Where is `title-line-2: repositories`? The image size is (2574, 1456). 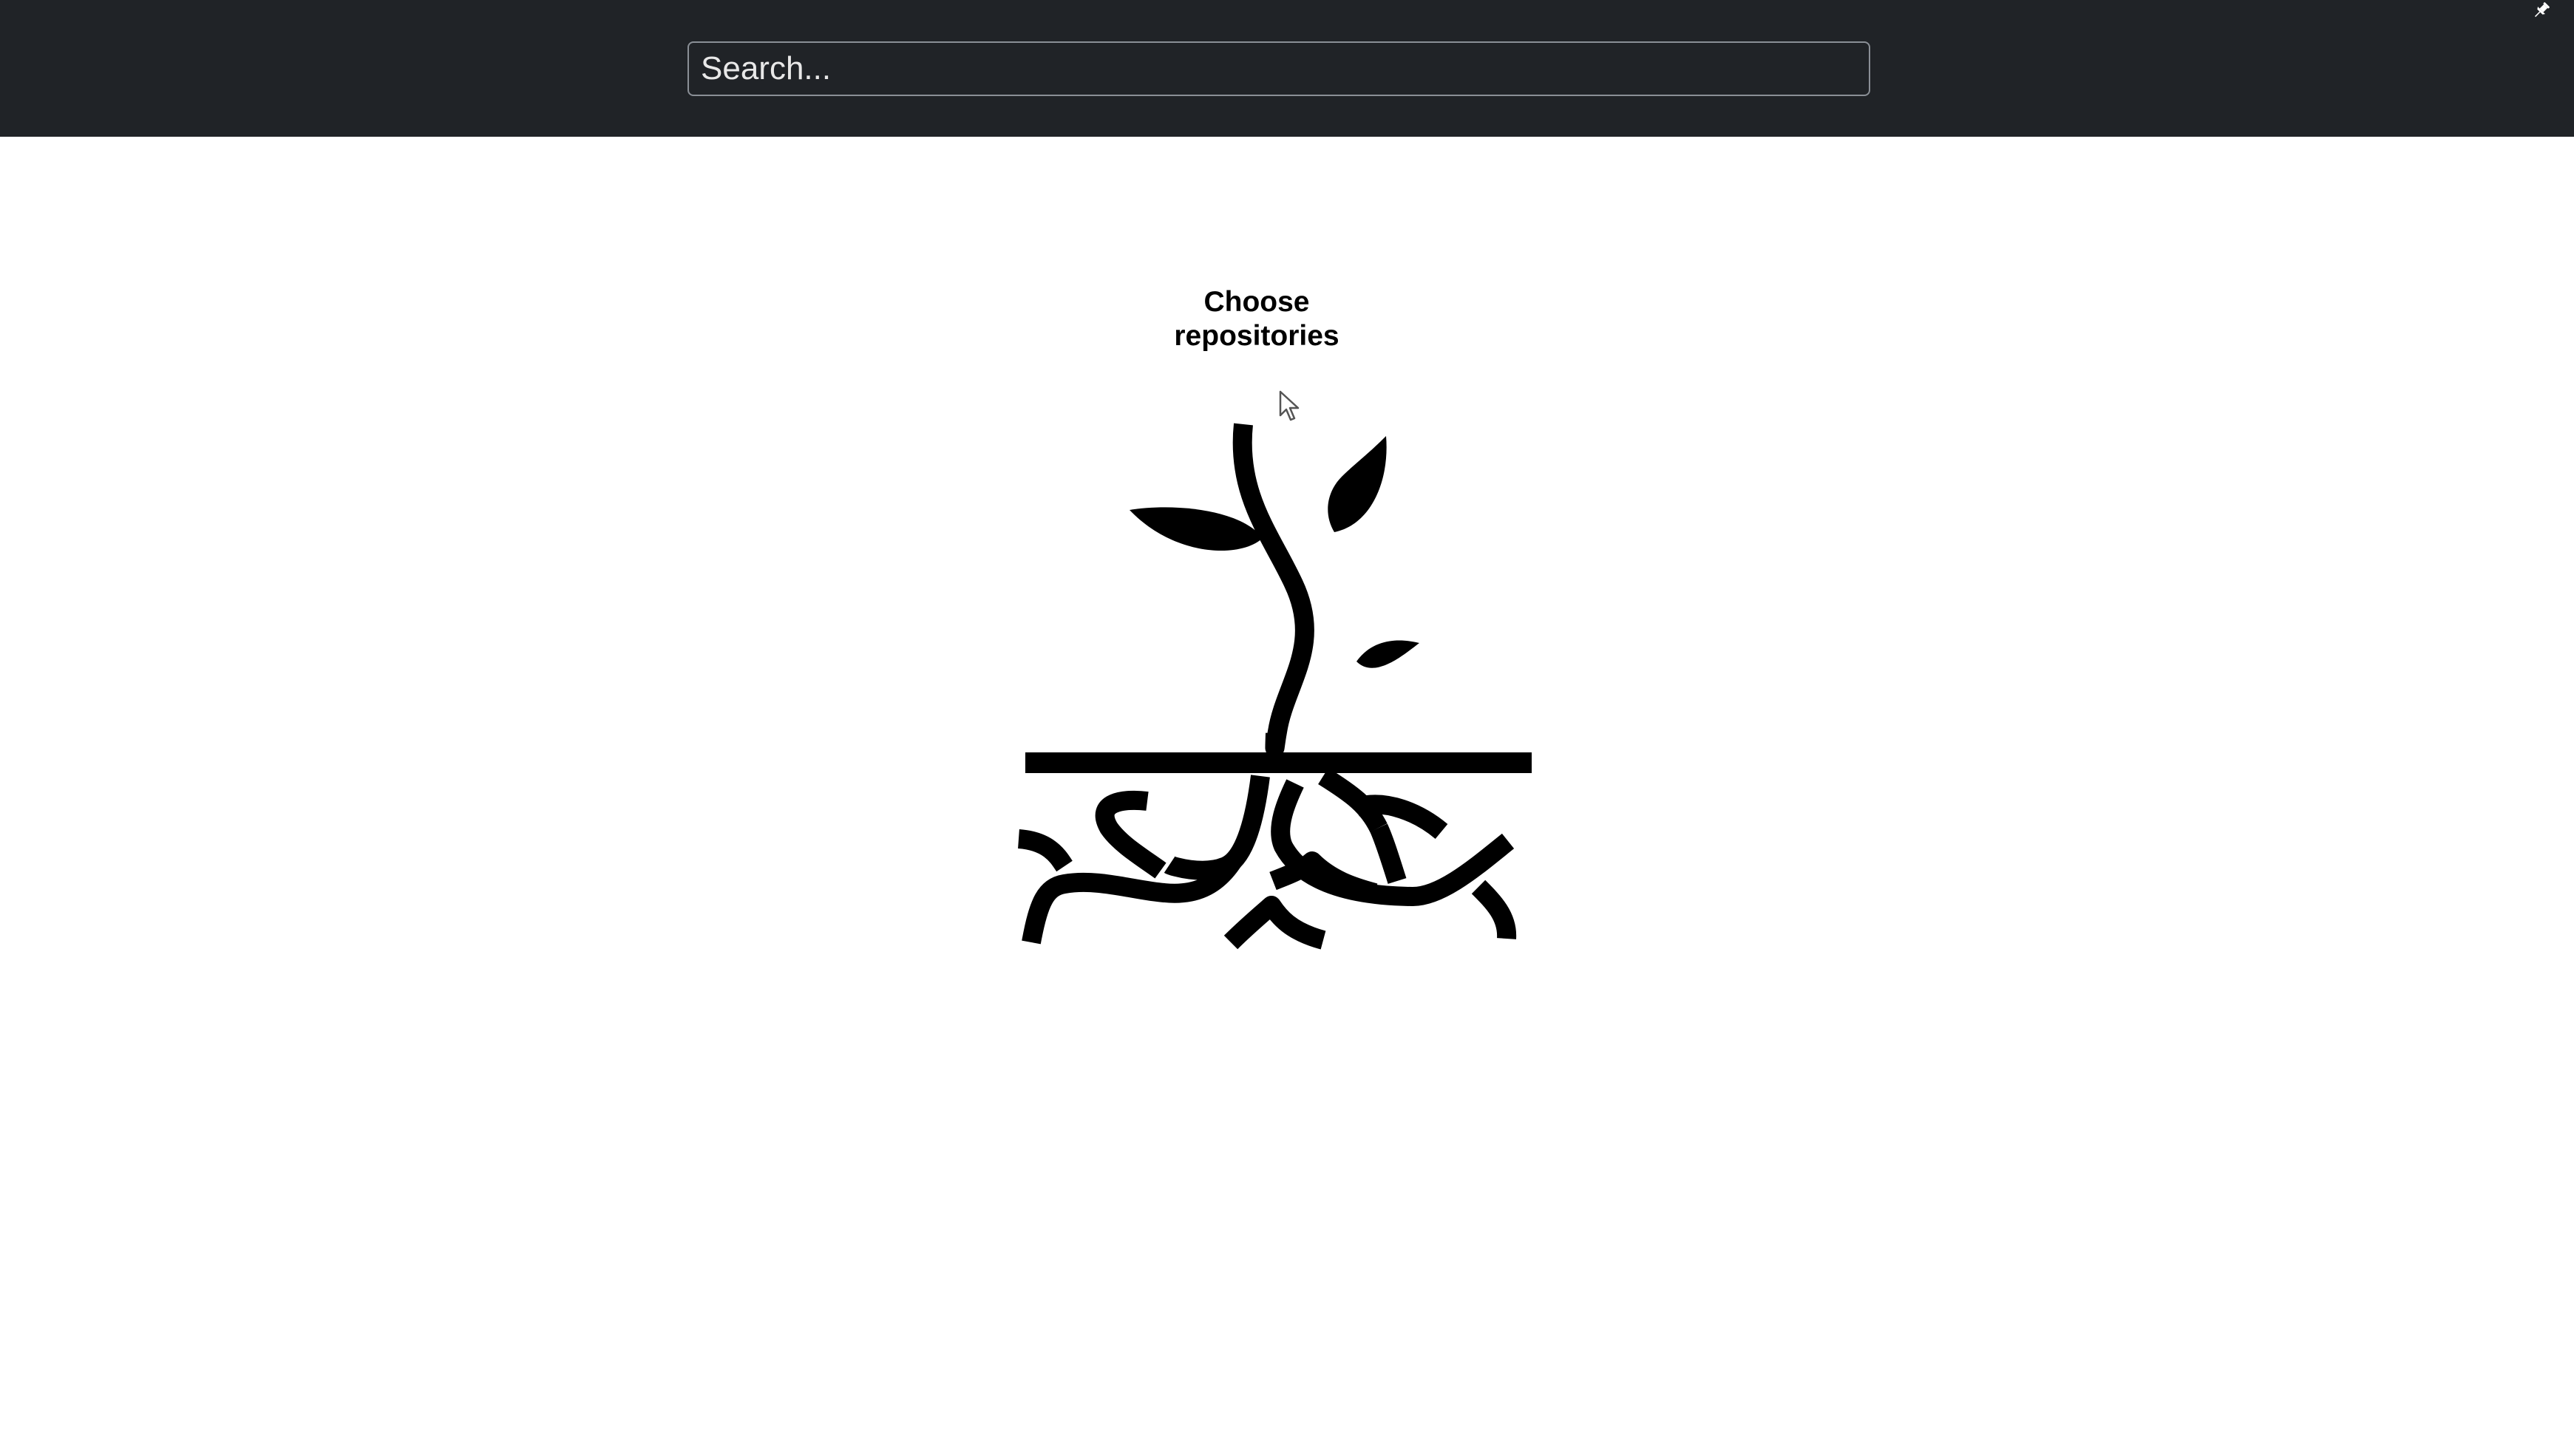 title-line-2: repositories is located at coordinates (1256, 336).